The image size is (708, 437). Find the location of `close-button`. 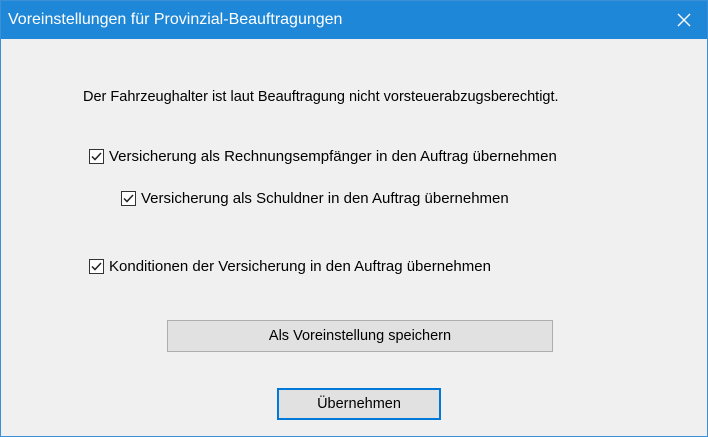

close-button is located at coordinates (684, 20).